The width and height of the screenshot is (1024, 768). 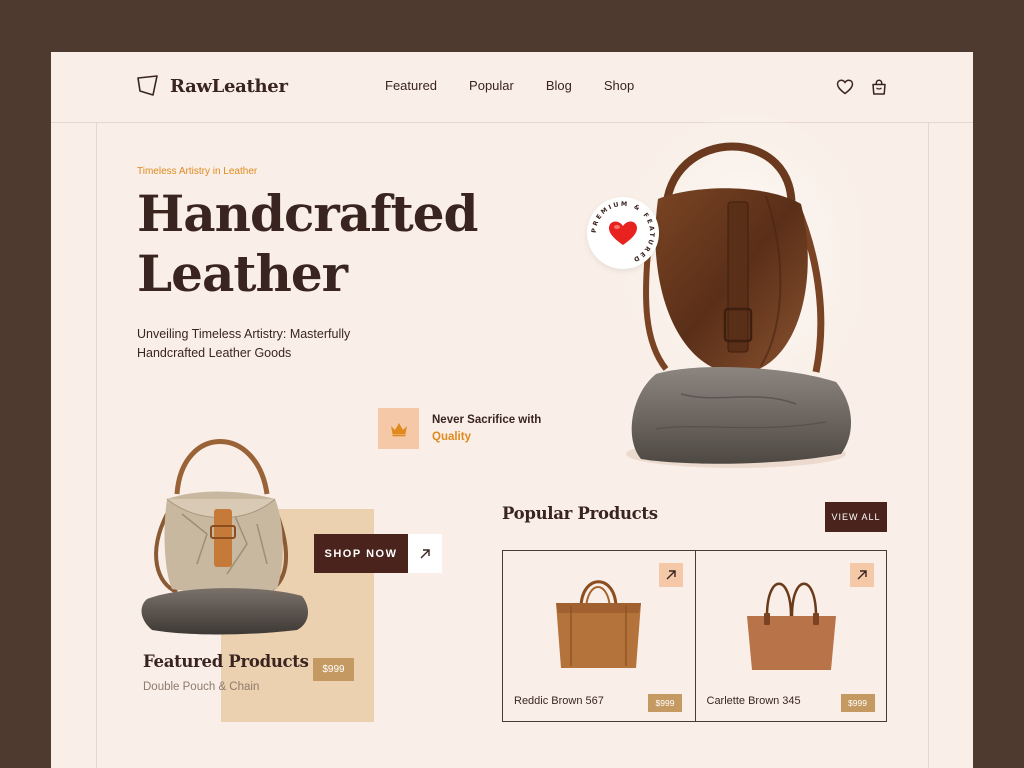 What do you see at coordinates (862, 87) in the screenshot?
I see `header-icons` at bounding box center [862, 87].